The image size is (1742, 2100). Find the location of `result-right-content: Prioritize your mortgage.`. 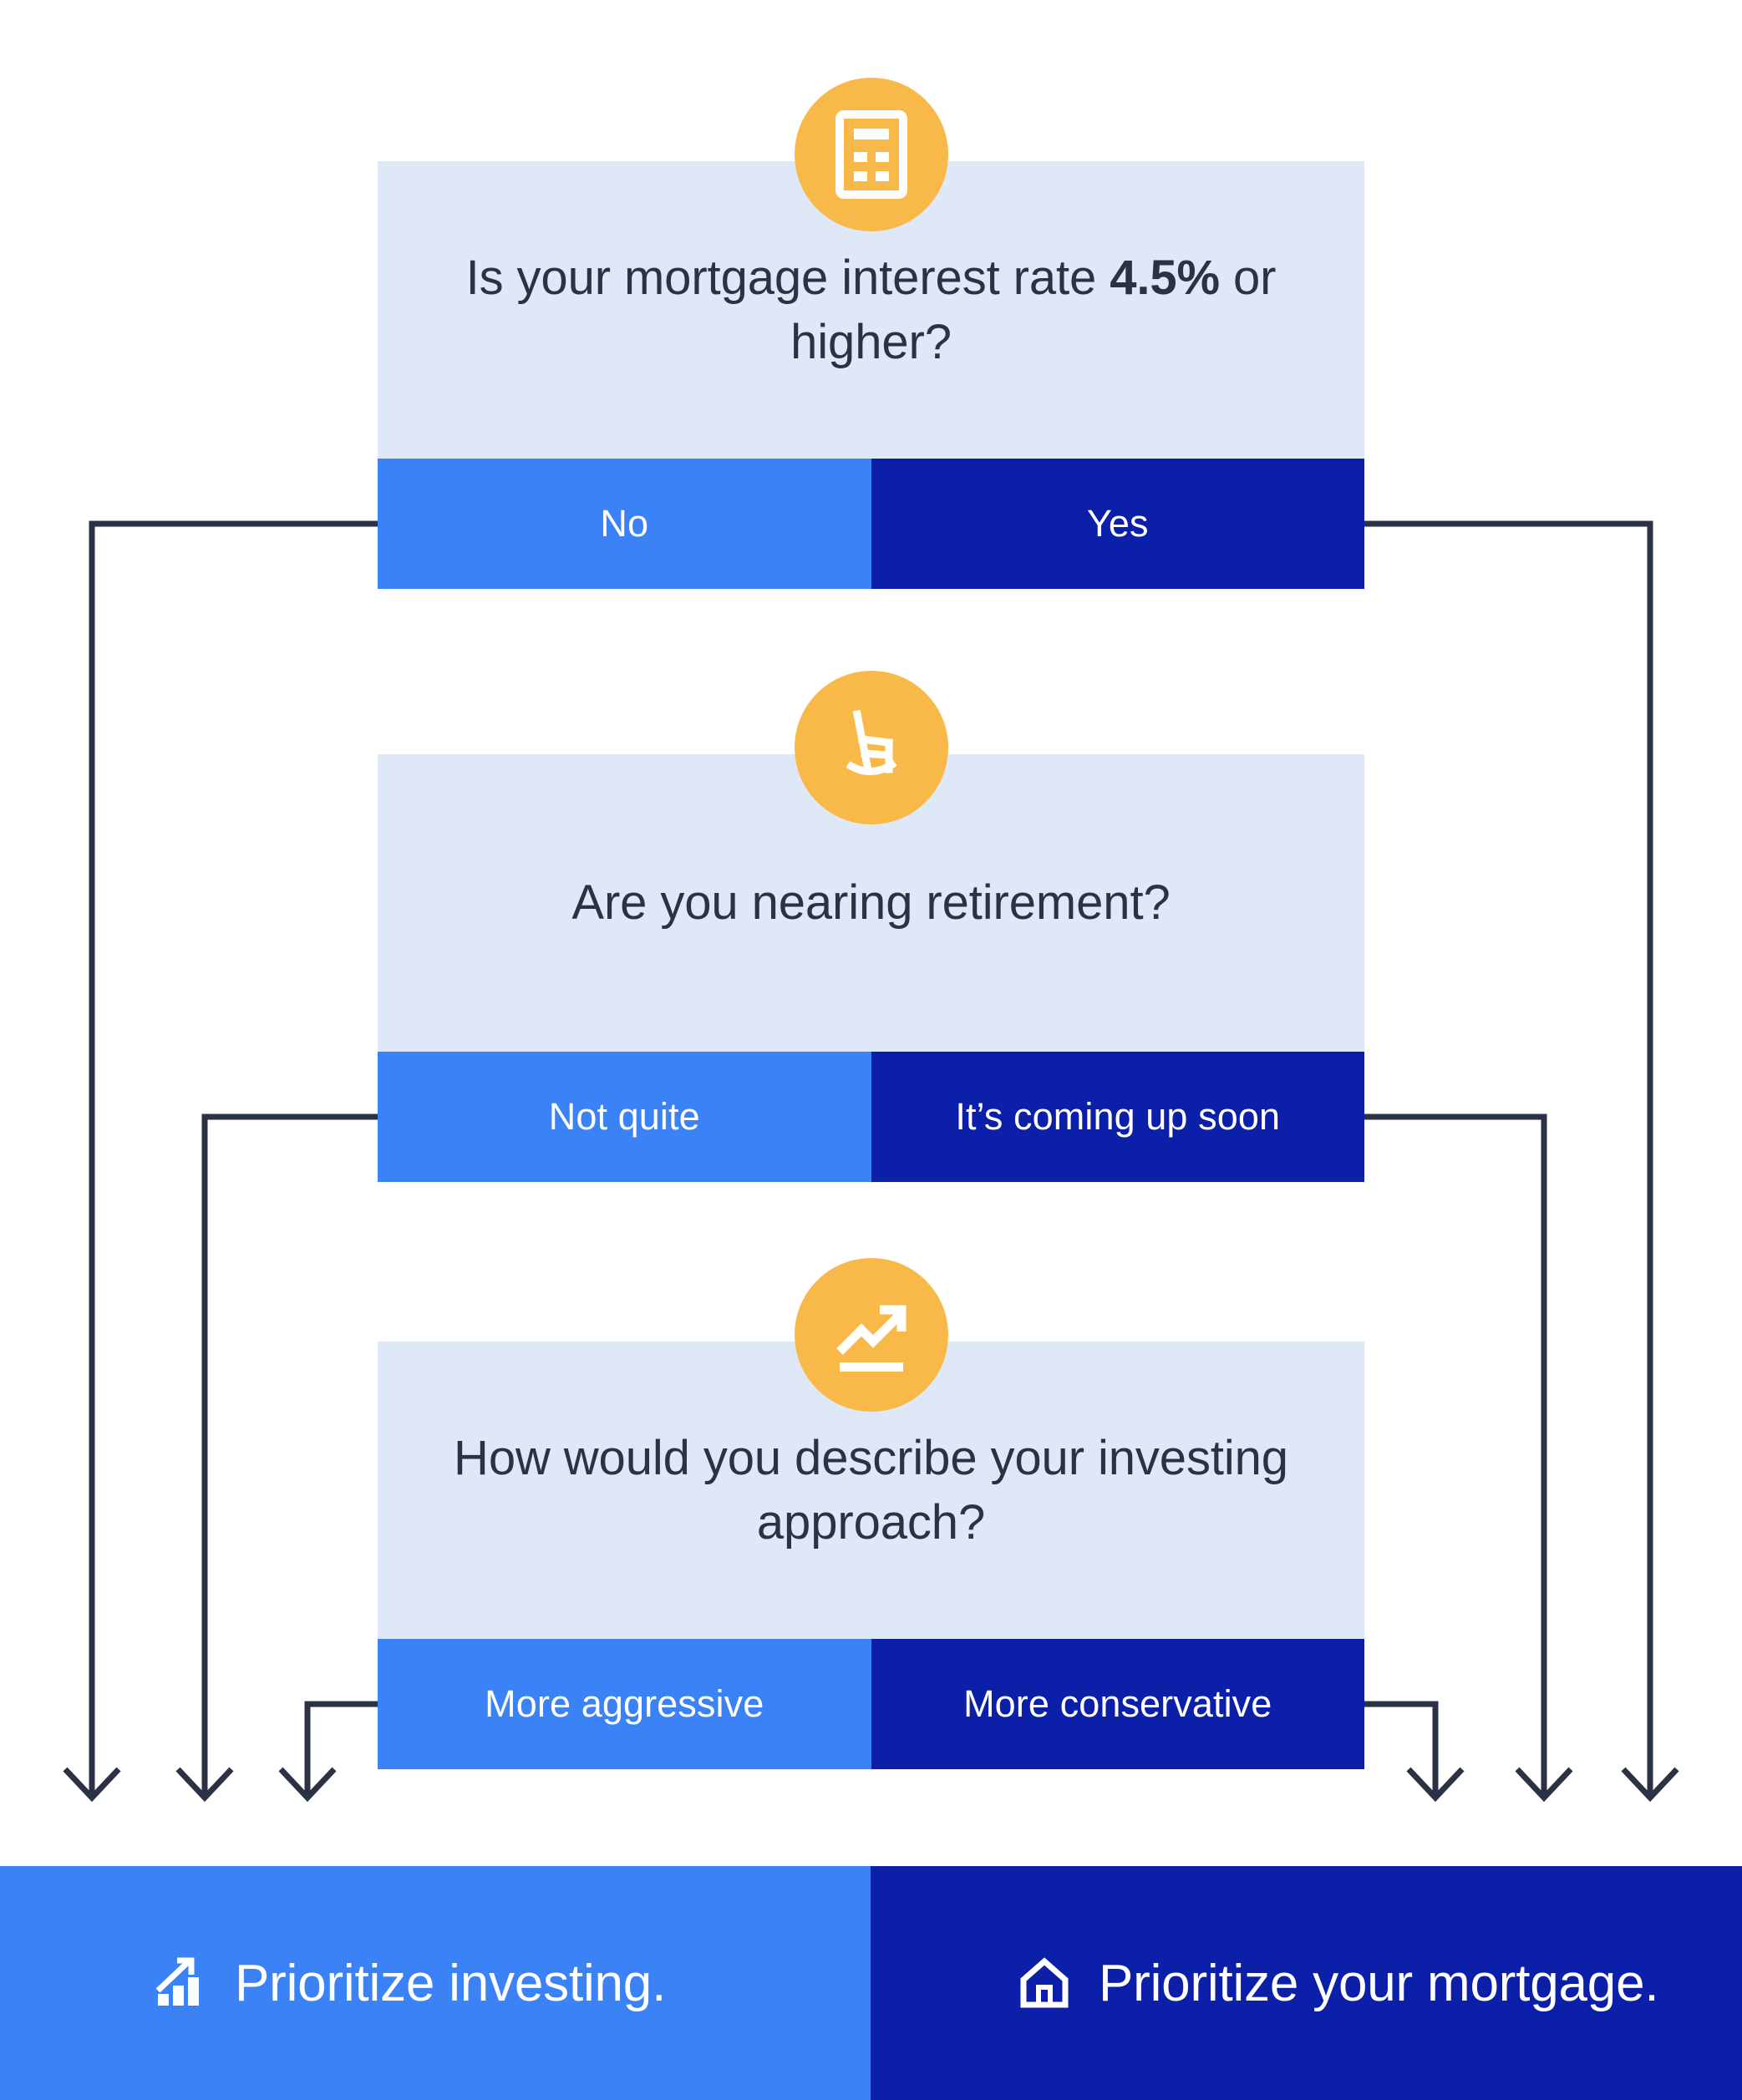

result-right-content: Prioritize your mortgage. is located at coordinates (1338, 1983).